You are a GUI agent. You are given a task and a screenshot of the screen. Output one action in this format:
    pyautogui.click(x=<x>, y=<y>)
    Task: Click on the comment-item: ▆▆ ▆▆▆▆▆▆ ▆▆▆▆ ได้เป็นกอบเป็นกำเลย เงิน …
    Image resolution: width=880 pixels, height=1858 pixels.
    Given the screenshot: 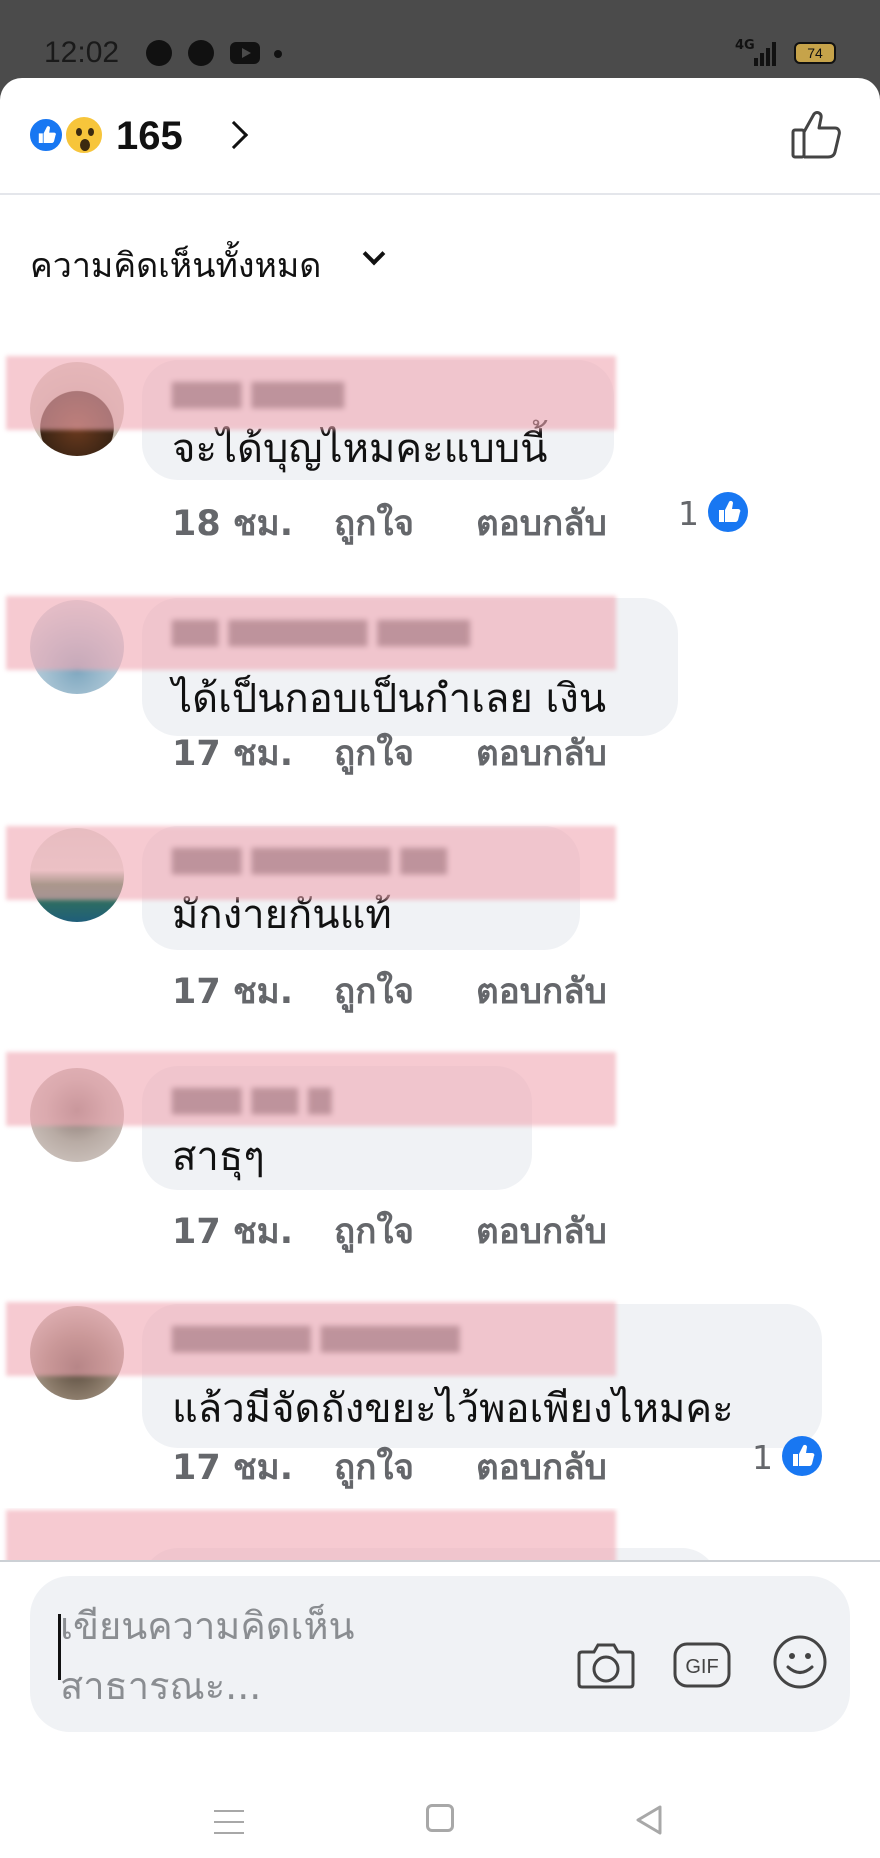 What is the action you would take?
    pyautogui.click(x=440, y=678)
    